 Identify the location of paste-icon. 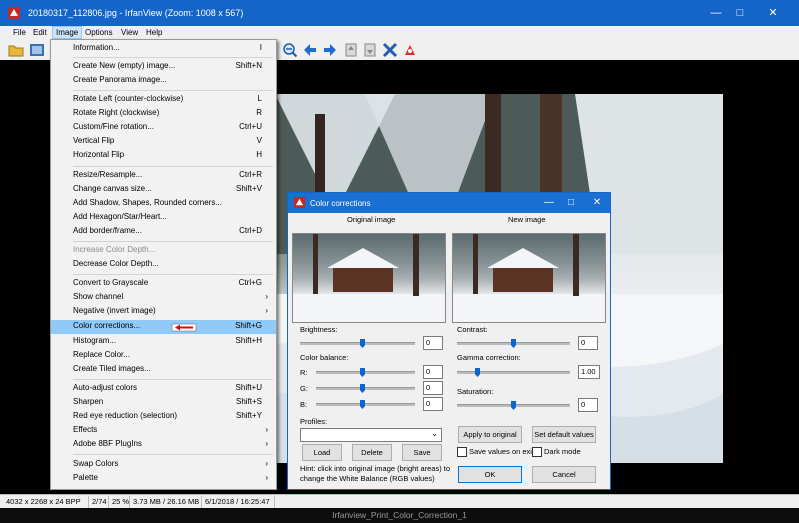
(370, 50).